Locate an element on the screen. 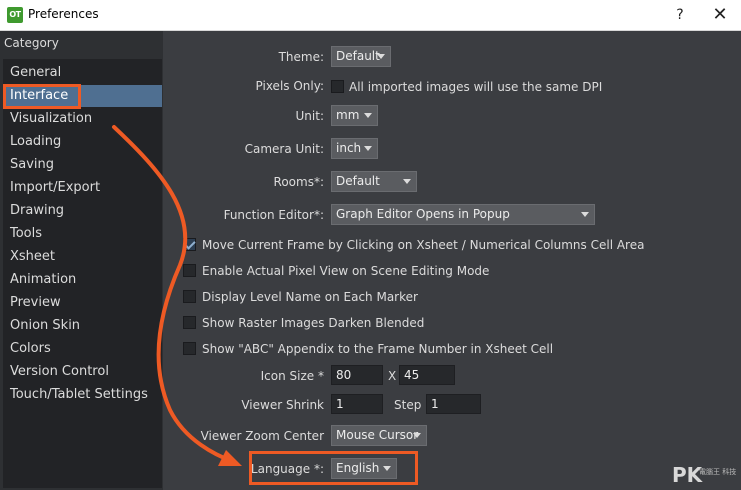 This screenshot has width=741, height=490. sidebar-item-onion-skin: Onion Skin is located at coordinates (82, 326).